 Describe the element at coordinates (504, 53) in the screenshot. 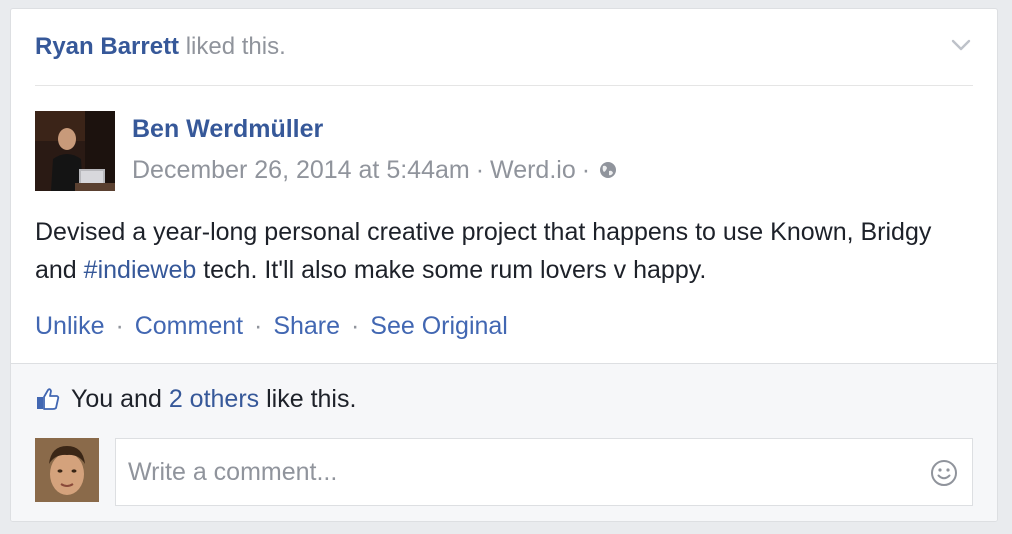

I see `story-header: Ryan Barrett liked this.` at that location.